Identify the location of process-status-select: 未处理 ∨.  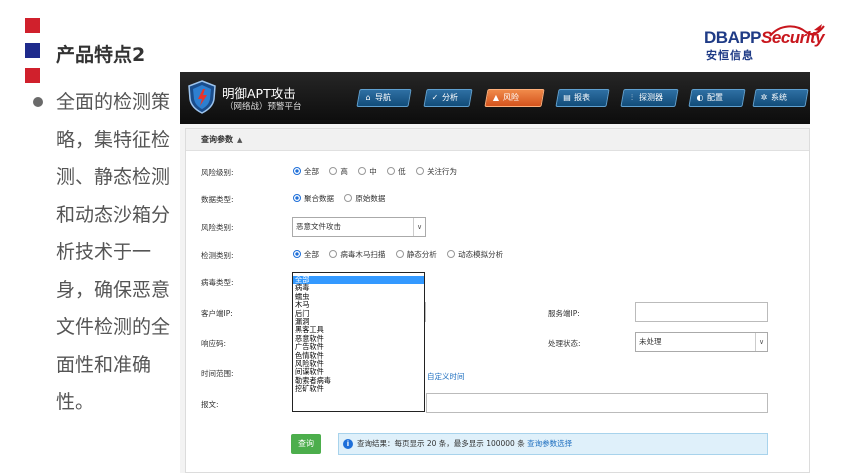
(701, 342).